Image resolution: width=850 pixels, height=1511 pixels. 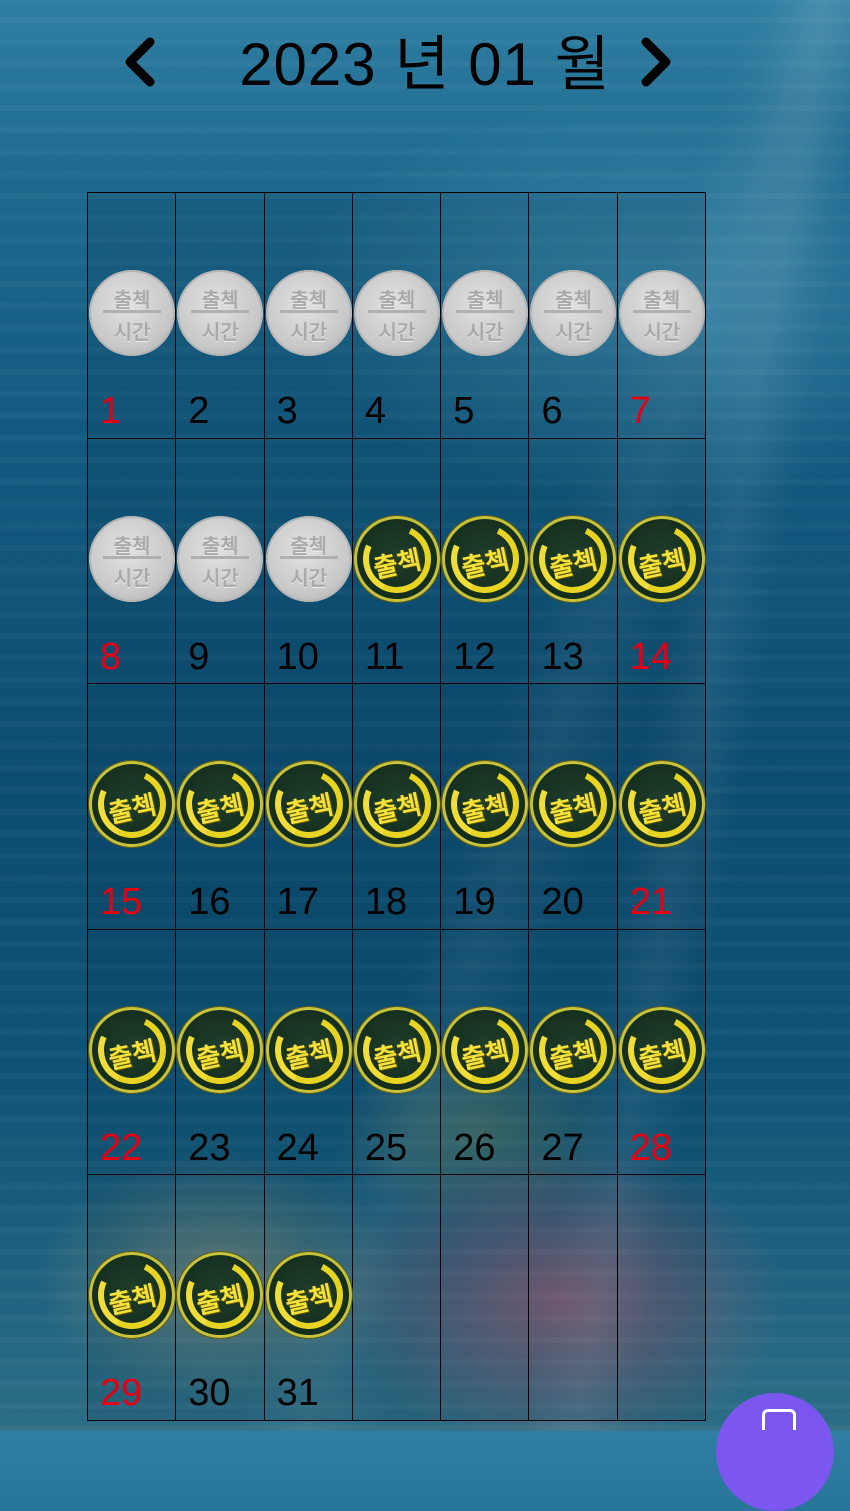 I want to click on day-number: 30, so click(x=209, y=1393).